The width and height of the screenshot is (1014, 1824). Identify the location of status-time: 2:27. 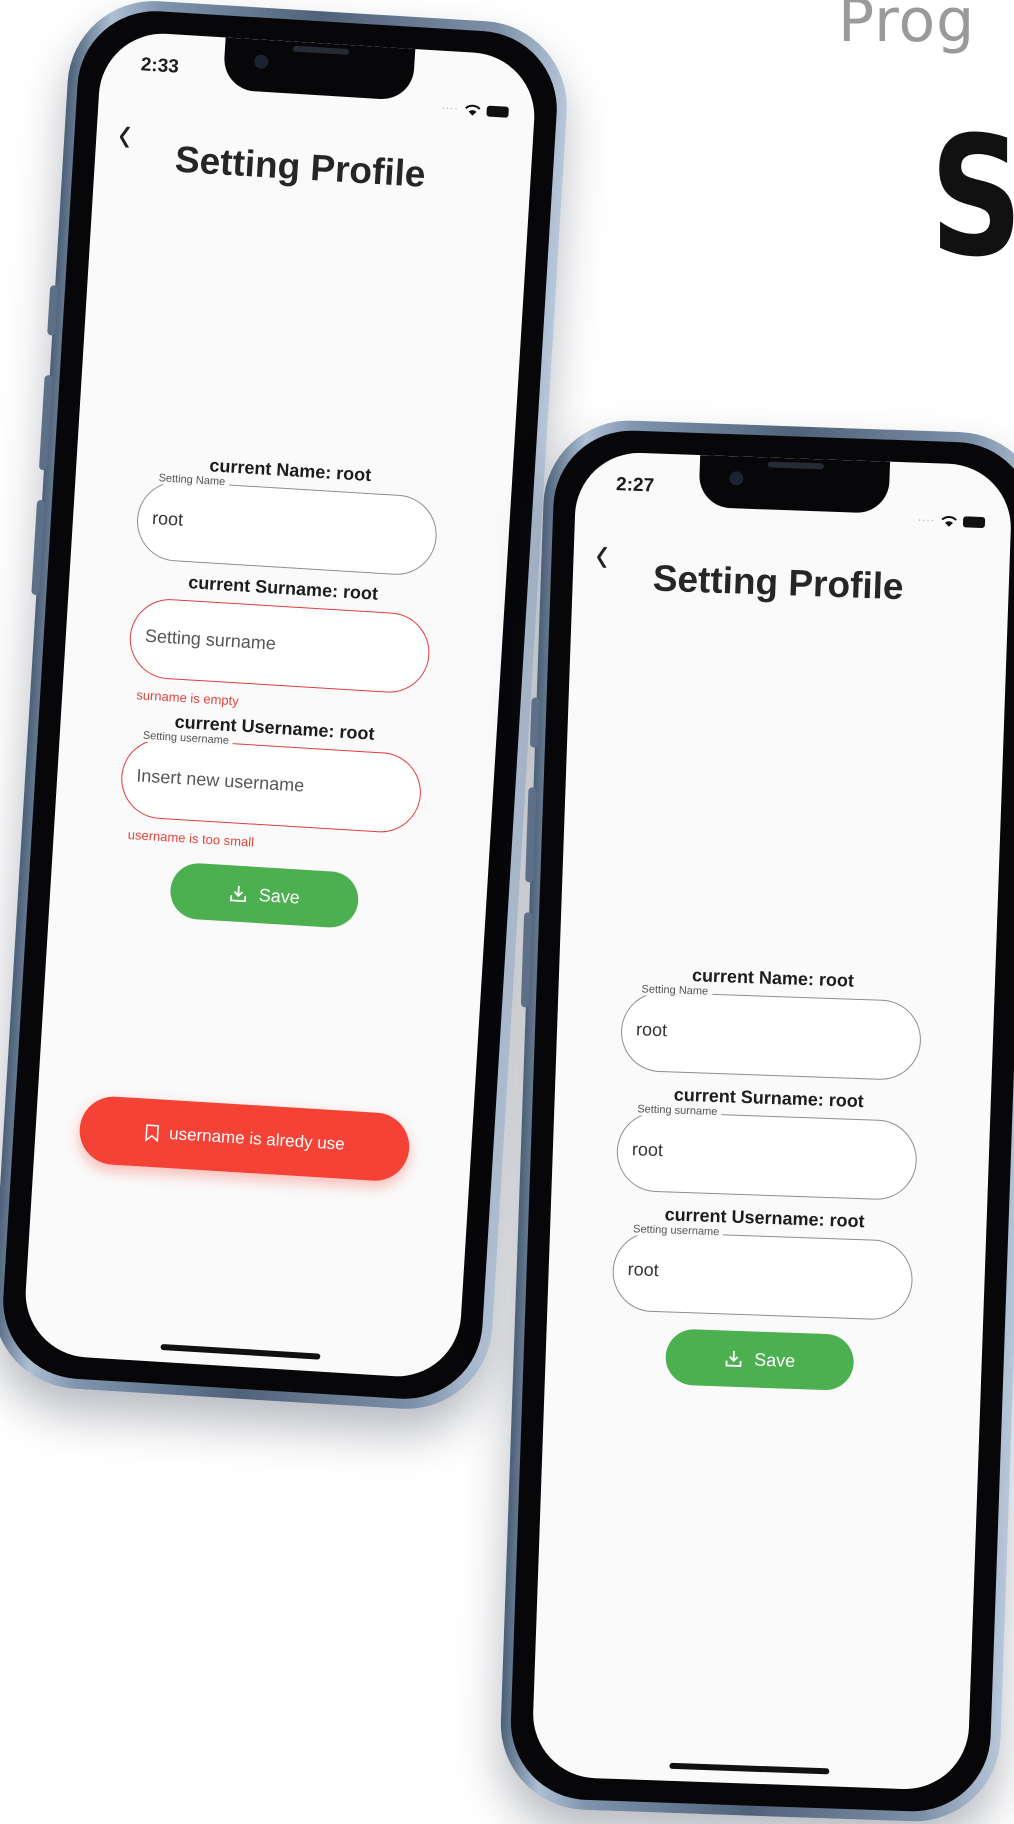
(635, 485).